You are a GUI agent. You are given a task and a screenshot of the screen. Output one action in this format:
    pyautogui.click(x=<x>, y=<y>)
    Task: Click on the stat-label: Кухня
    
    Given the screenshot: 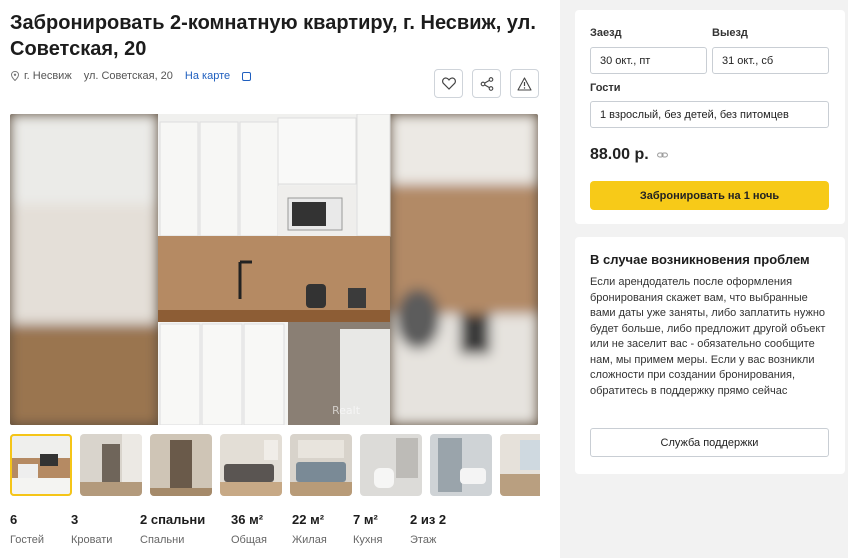 What is the action you would take?
    pyautogui.click(x=368, y=540)
    